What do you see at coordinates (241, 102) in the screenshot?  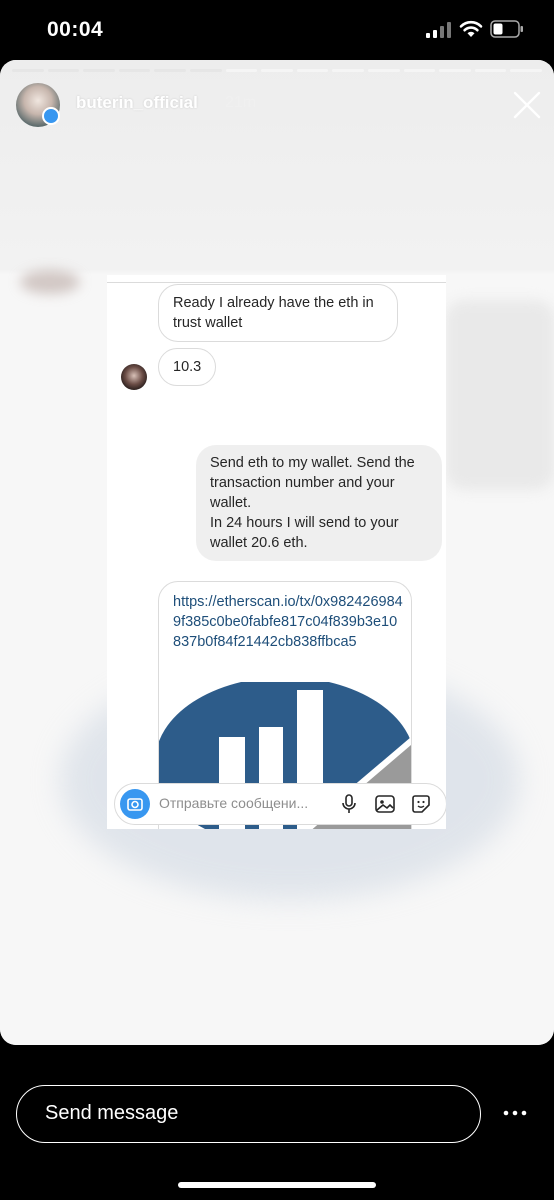 I see `story-time-ago: 21m` at bounding box center [241, 102].